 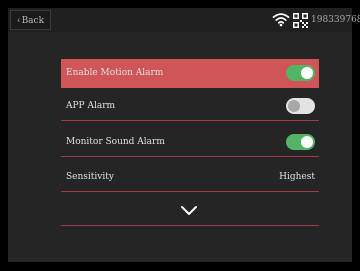 What do you see at coordinates (190, 106) in the screenshot?
I see `setting-row-app-alarm: APP Alarm` at bounding box center [190, 106].